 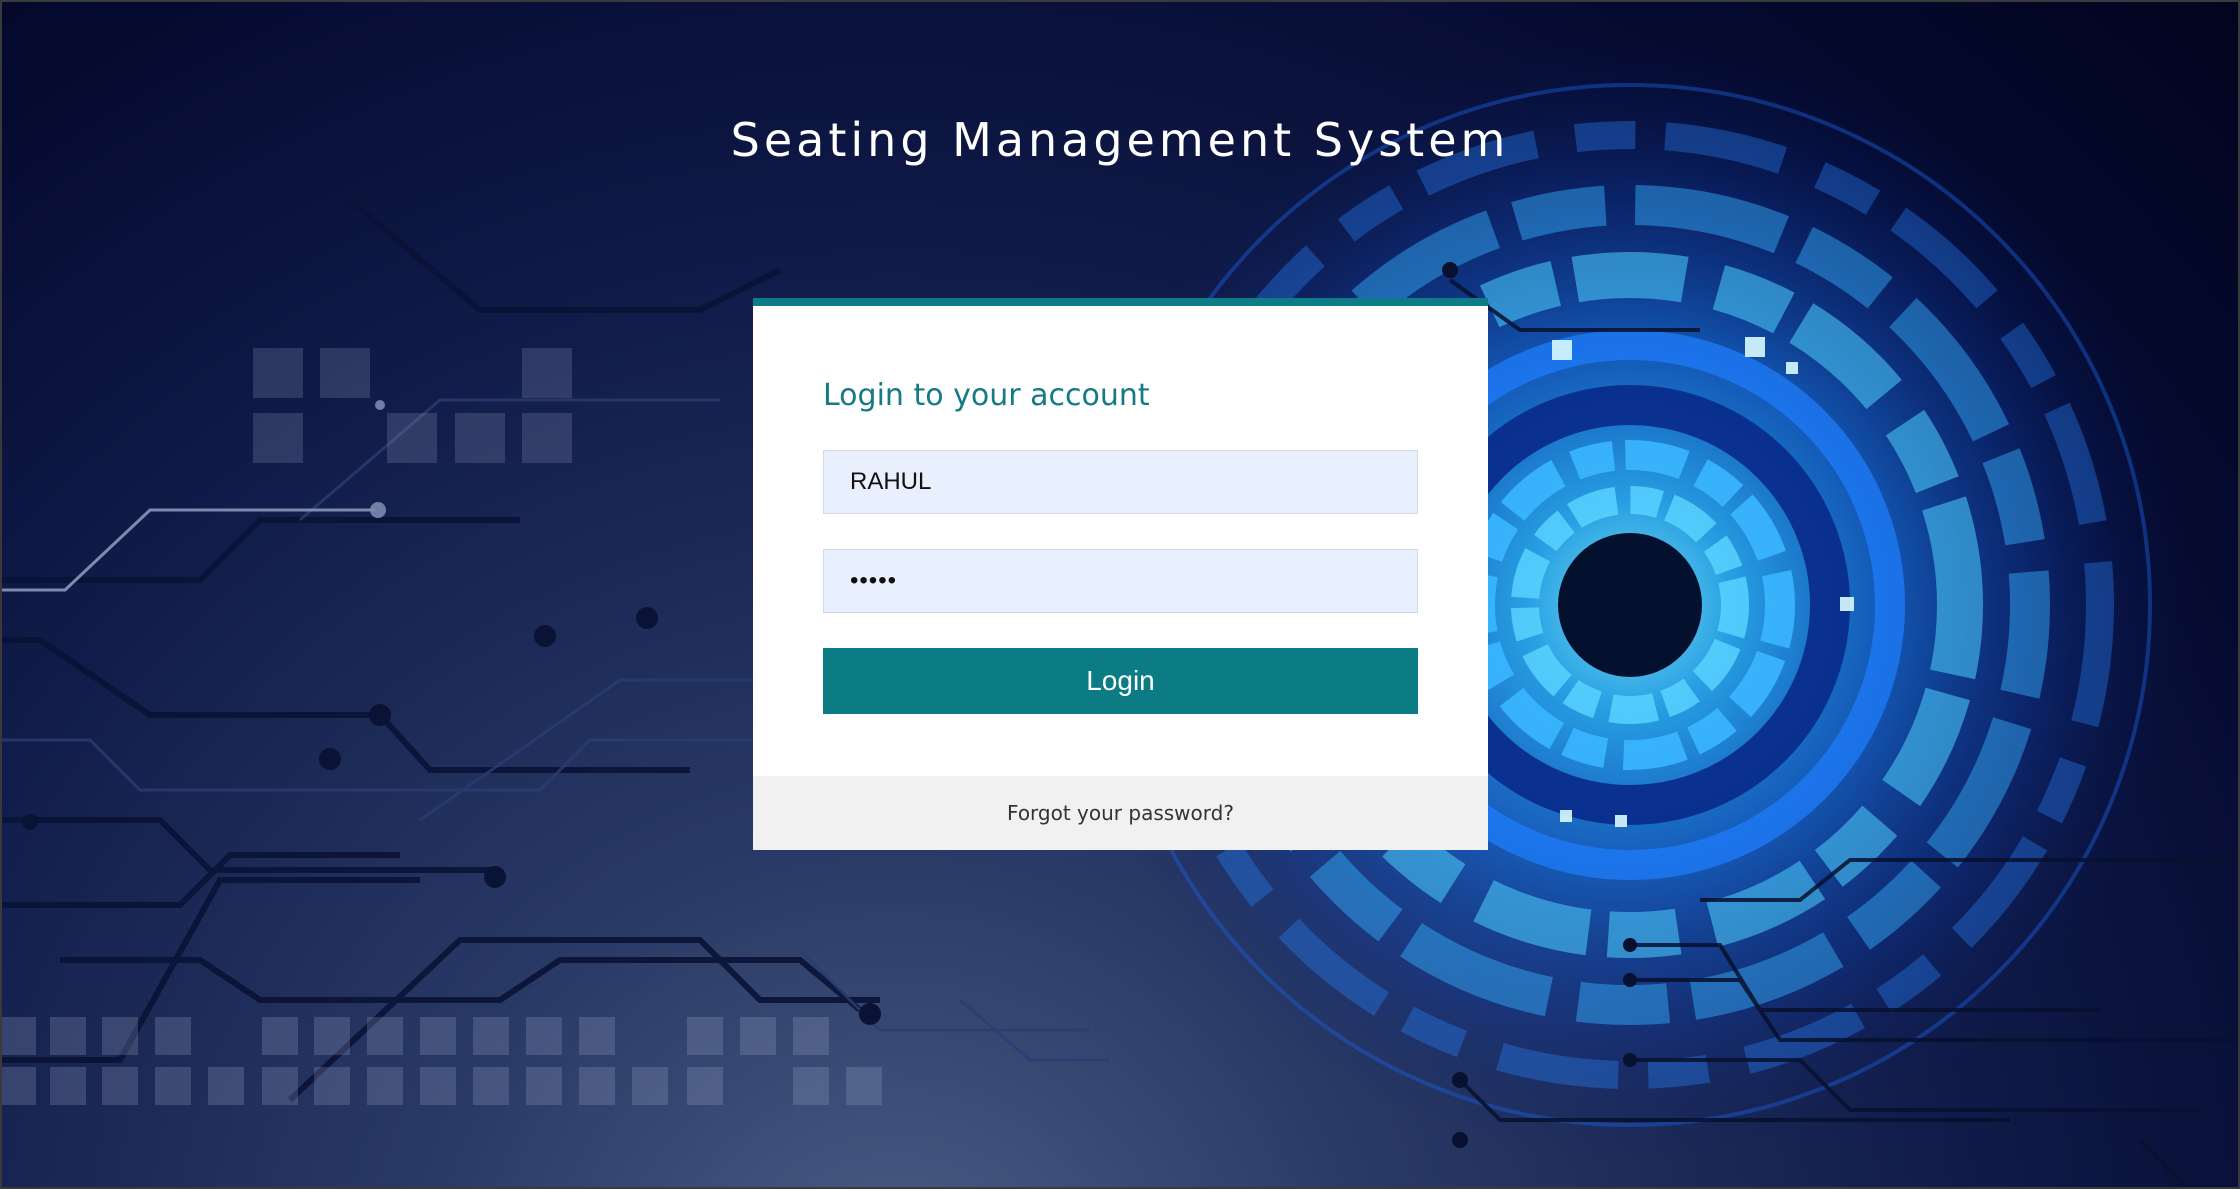 I want to click on forgot-password-link: Forgot your password?, so click(x=1120, y=813).